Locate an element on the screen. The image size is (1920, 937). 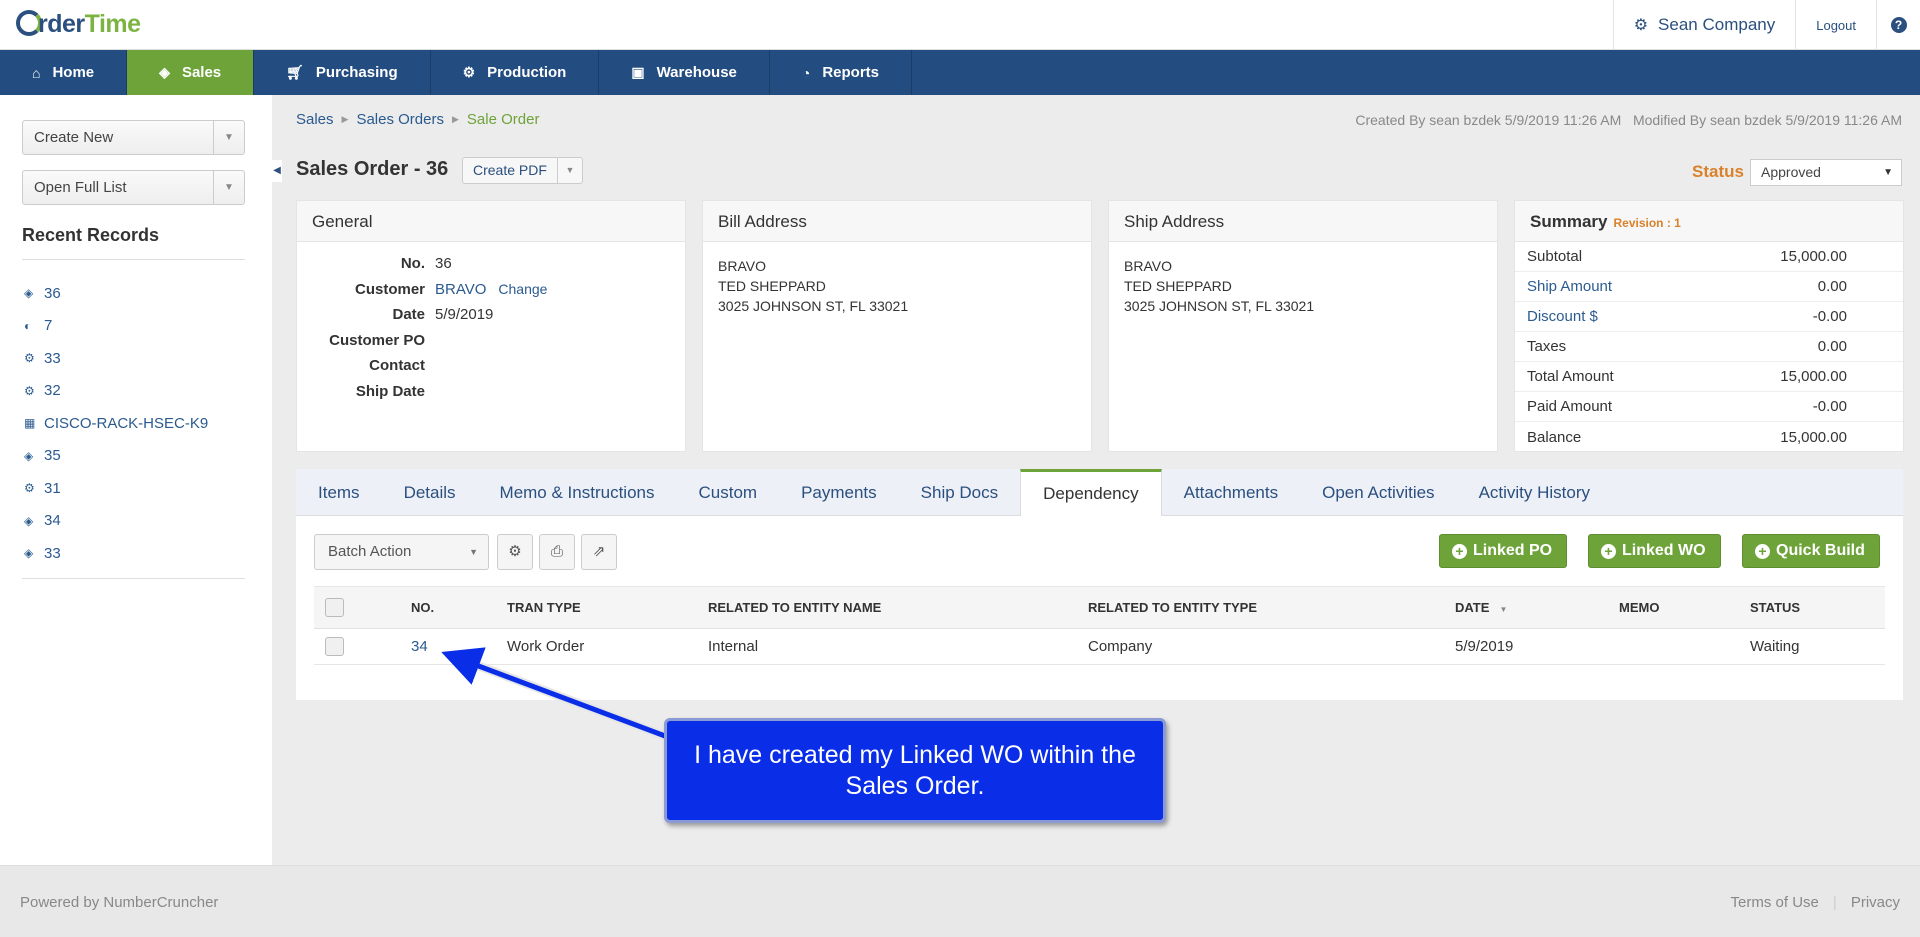
top-bar: rderTime ⚙ Sean Company Logout ? is located at coordinates (960, 25).